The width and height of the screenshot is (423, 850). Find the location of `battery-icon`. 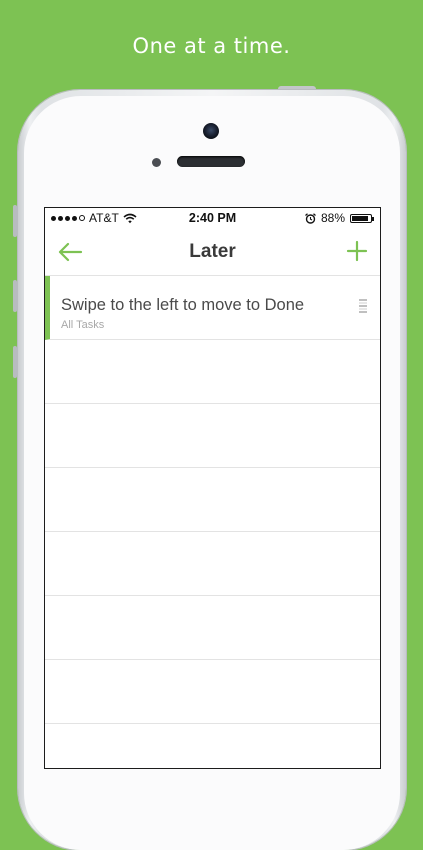

battery-icon is located at coordinates (362, 218).